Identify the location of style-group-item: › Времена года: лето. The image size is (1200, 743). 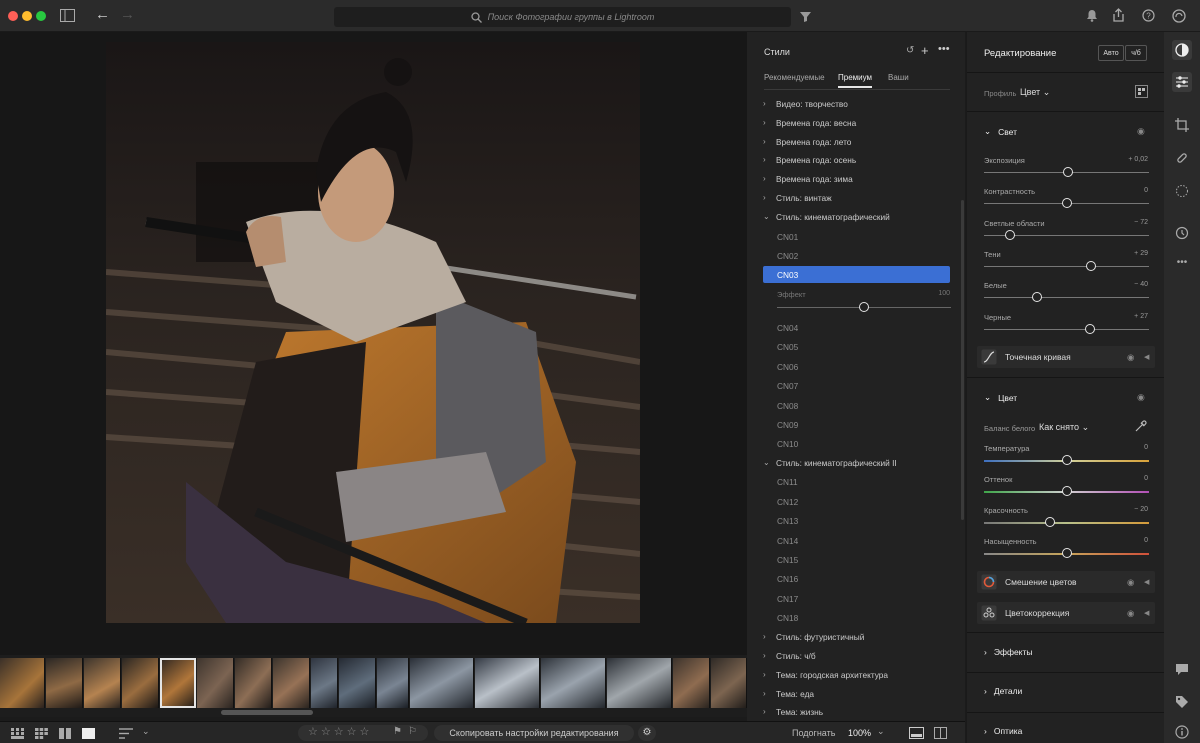
(856, 141).